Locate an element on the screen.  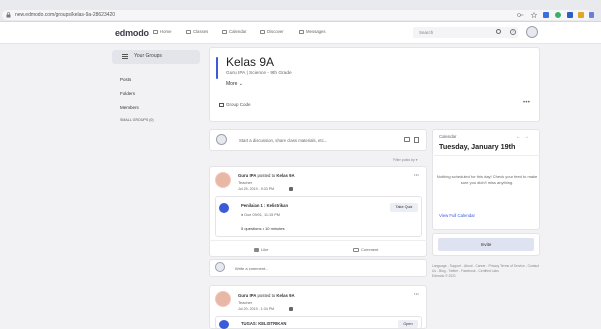
post-timestamp: Jul 20, 2019 - 1:34 PM is located at coordinates (256, 309).